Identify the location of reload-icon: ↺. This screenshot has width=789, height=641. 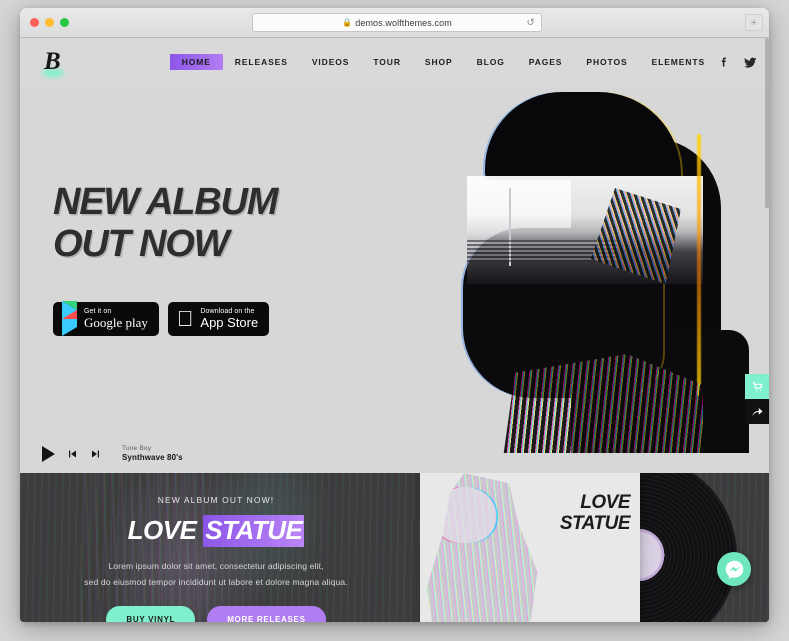
(531, 22).